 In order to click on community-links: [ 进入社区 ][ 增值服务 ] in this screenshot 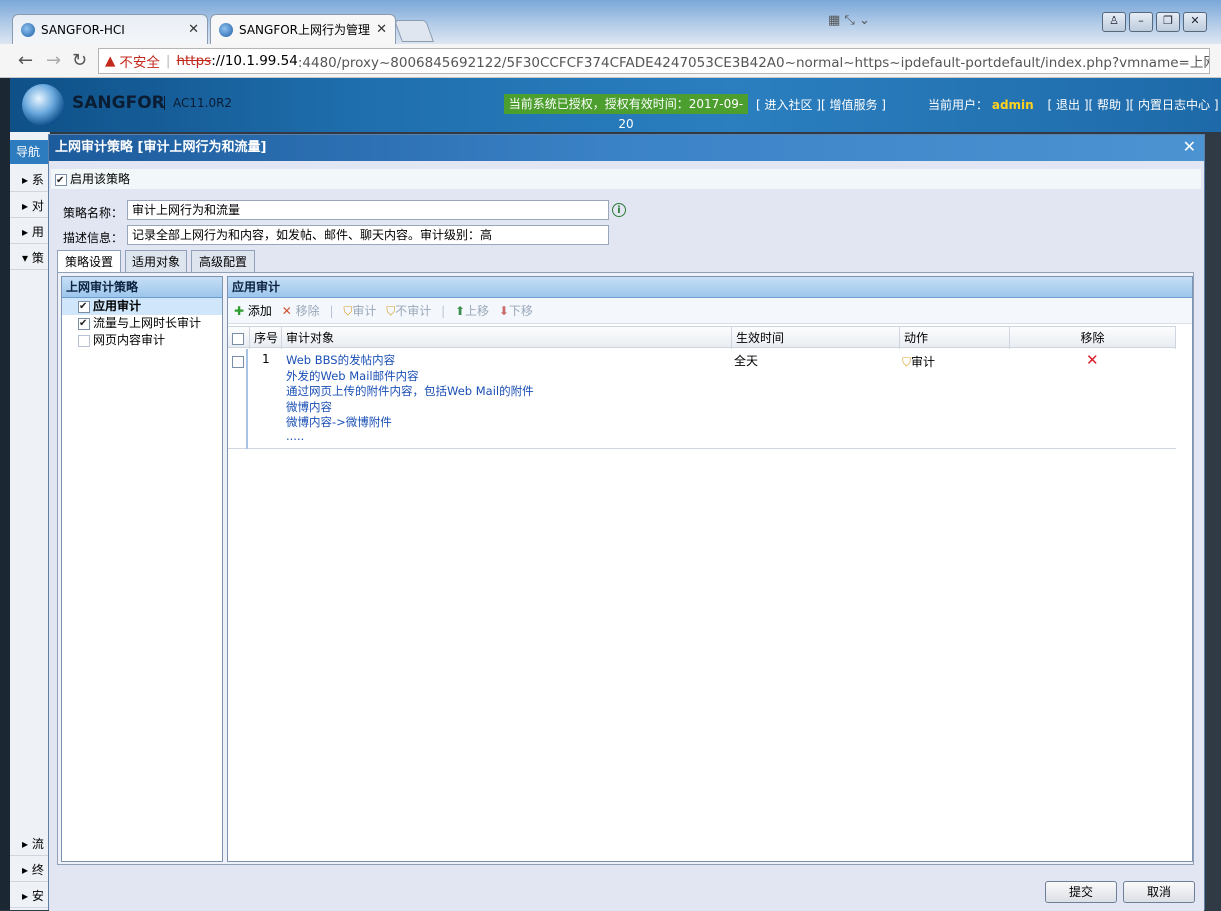, I will do `click(821, 104)`.